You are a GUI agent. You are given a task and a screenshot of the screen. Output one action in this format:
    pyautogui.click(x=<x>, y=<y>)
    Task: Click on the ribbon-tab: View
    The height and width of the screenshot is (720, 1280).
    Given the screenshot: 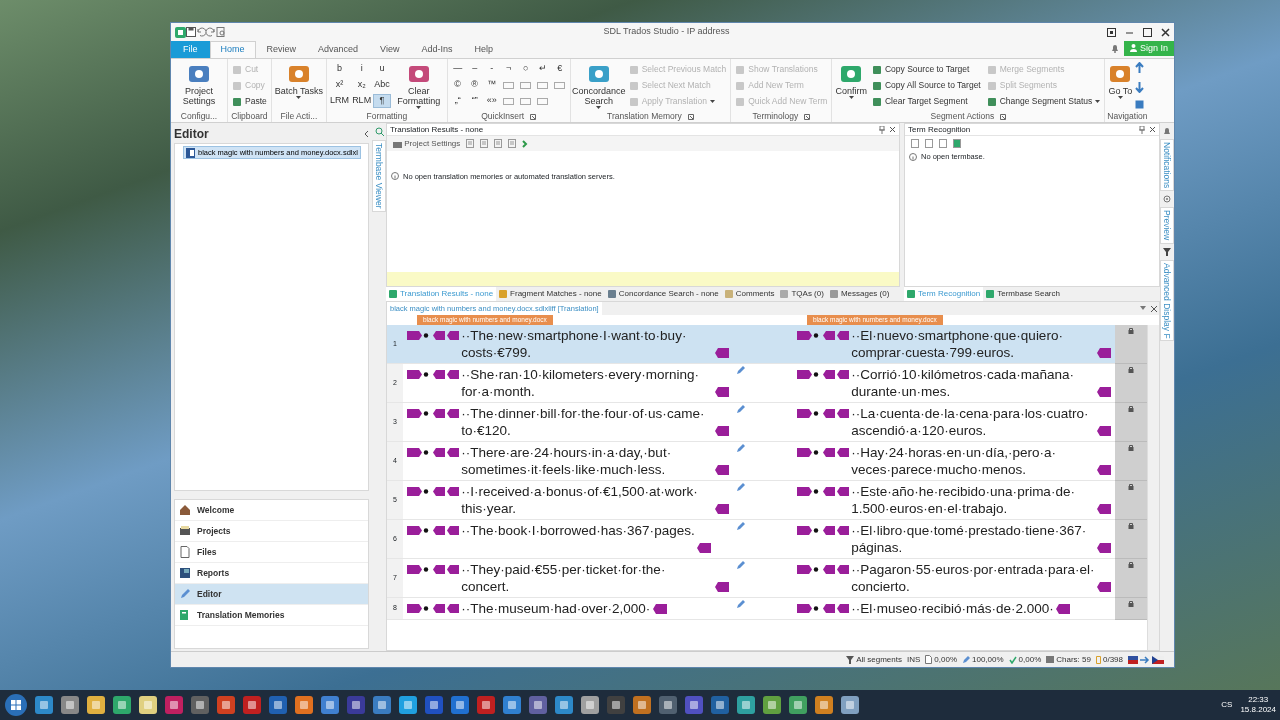 What is the action you would take?
    pyautogui.click(x=390, y=49)
    